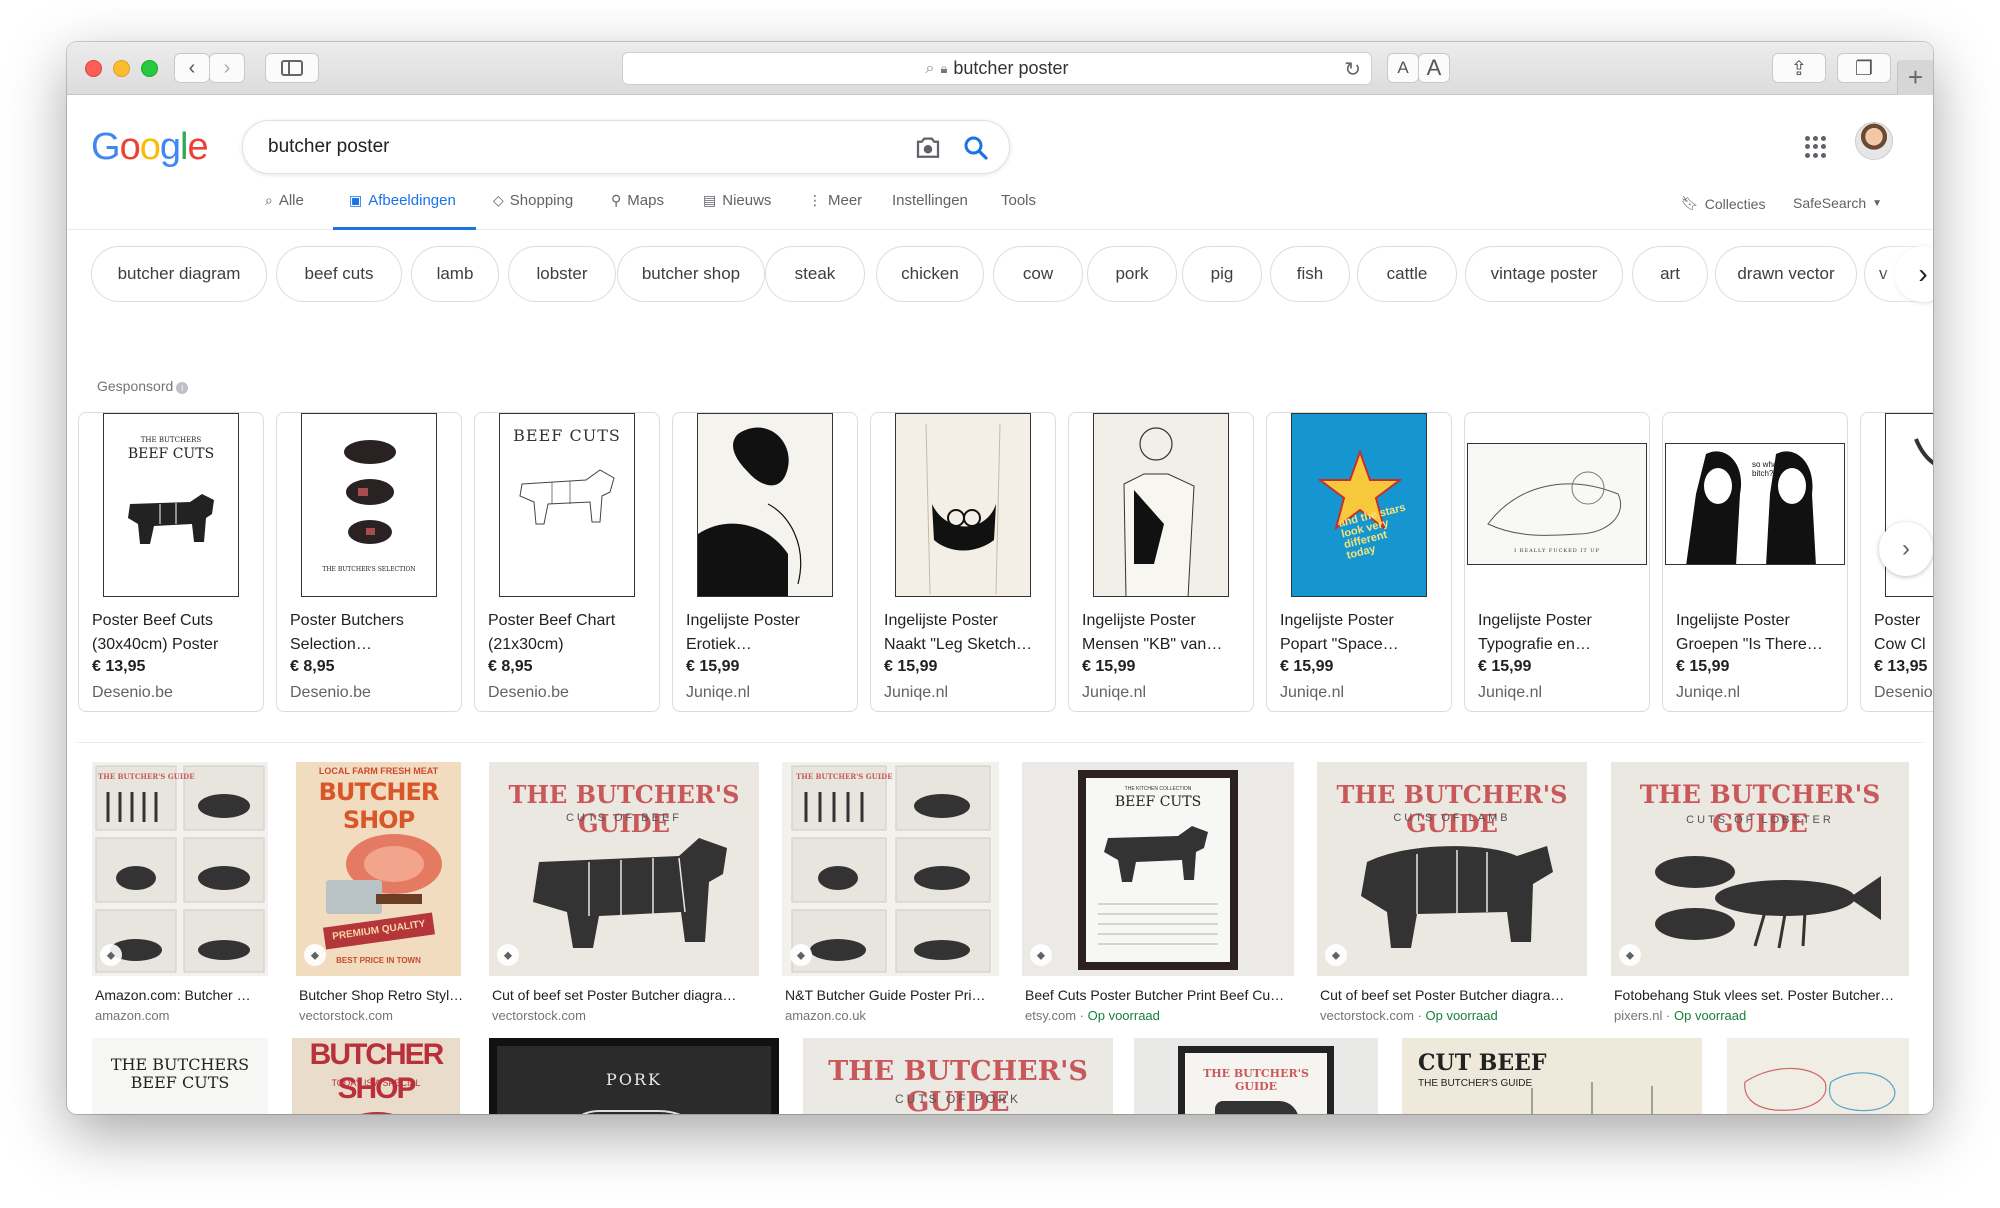 This screenshot has width=2000, height=1208. Describe the element at coordinates (737, 200) in the screenshot. I see `tab-news: ▤ Nieuws` at that location.